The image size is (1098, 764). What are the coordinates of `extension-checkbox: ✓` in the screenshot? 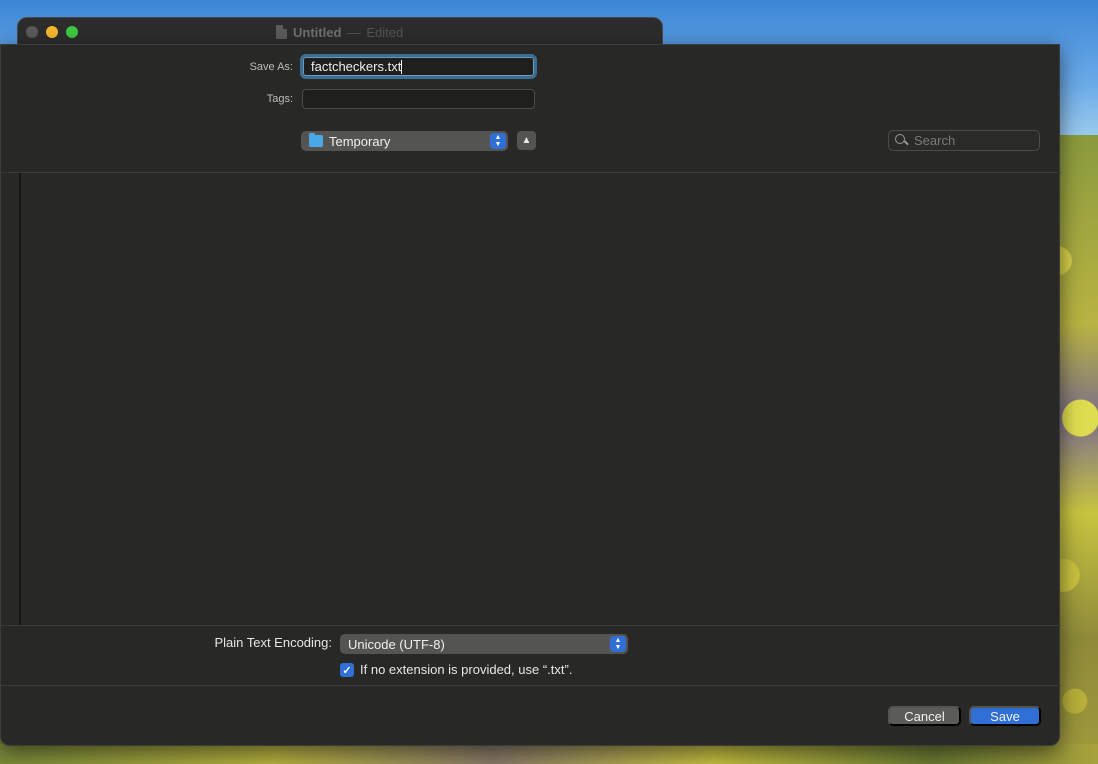 It's located at (347, 670).